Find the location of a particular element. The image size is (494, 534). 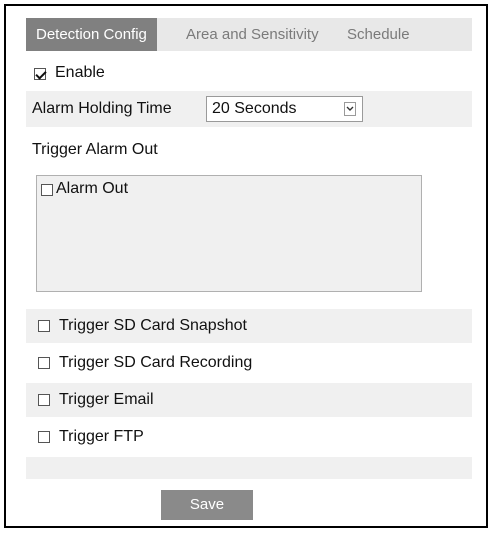

enable-label: Enable is located at coordinates (80, 72).